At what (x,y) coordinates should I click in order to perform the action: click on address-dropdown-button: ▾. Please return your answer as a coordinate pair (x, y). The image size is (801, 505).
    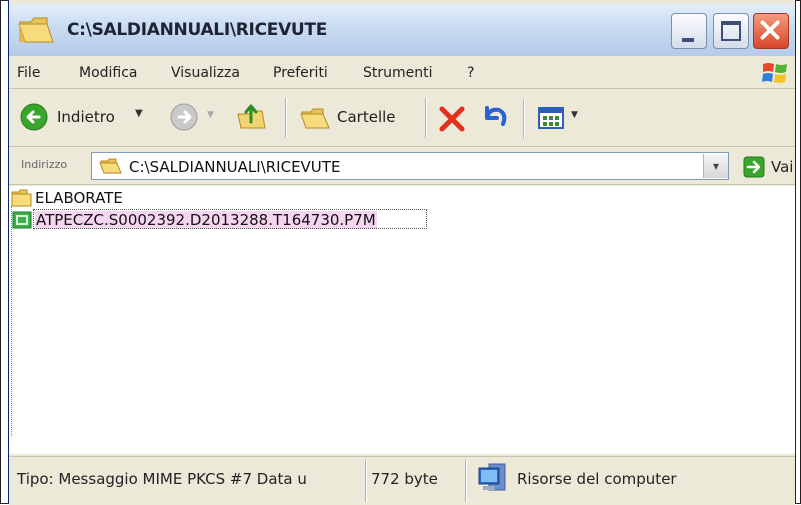
    Looking at the image, I should click on (715, 166).